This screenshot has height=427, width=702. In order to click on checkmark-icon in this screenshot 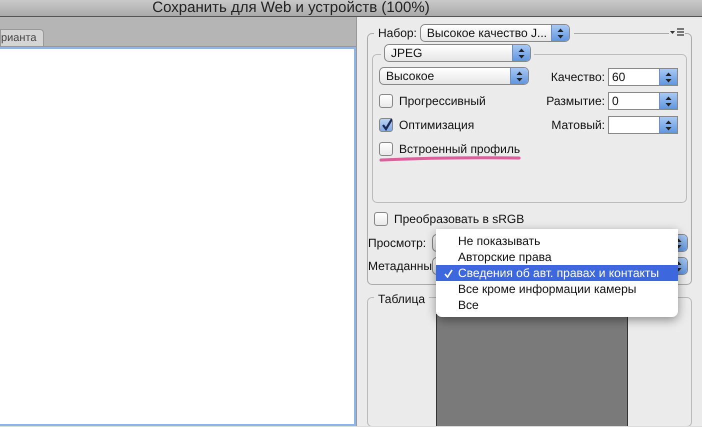, I will do `click(386, 125)`.